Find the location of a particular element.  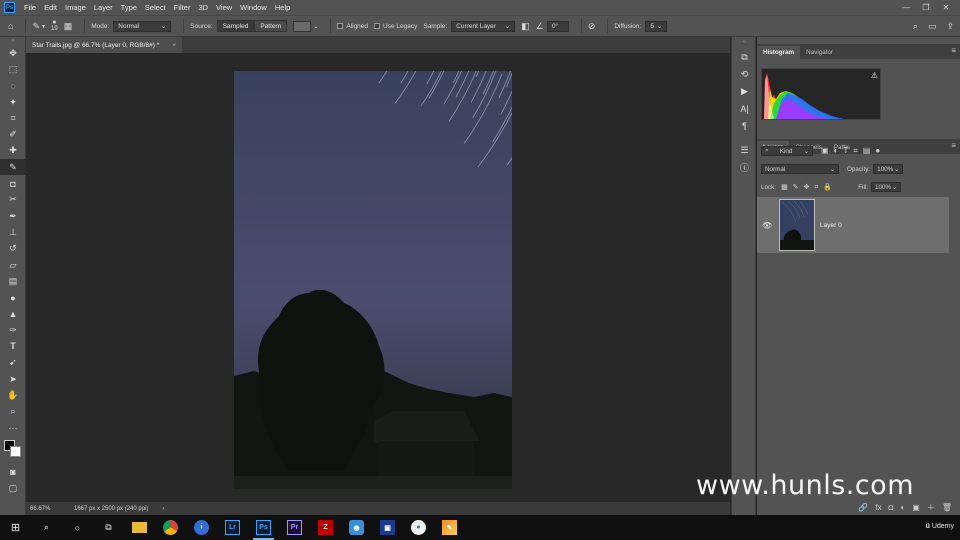

recorder-app-icon: ● is located at coordinates (418, 527).